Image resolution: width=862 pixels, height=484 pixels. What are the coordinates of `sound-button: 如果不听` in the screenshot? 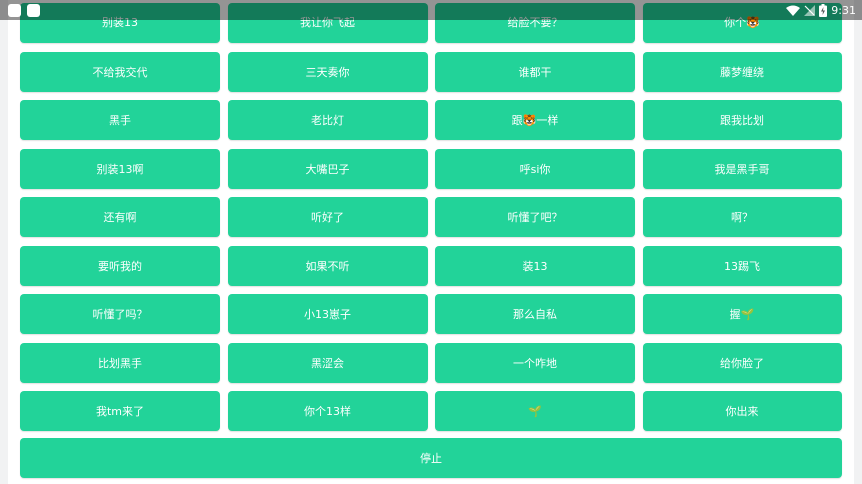 It's located at (327, 265).